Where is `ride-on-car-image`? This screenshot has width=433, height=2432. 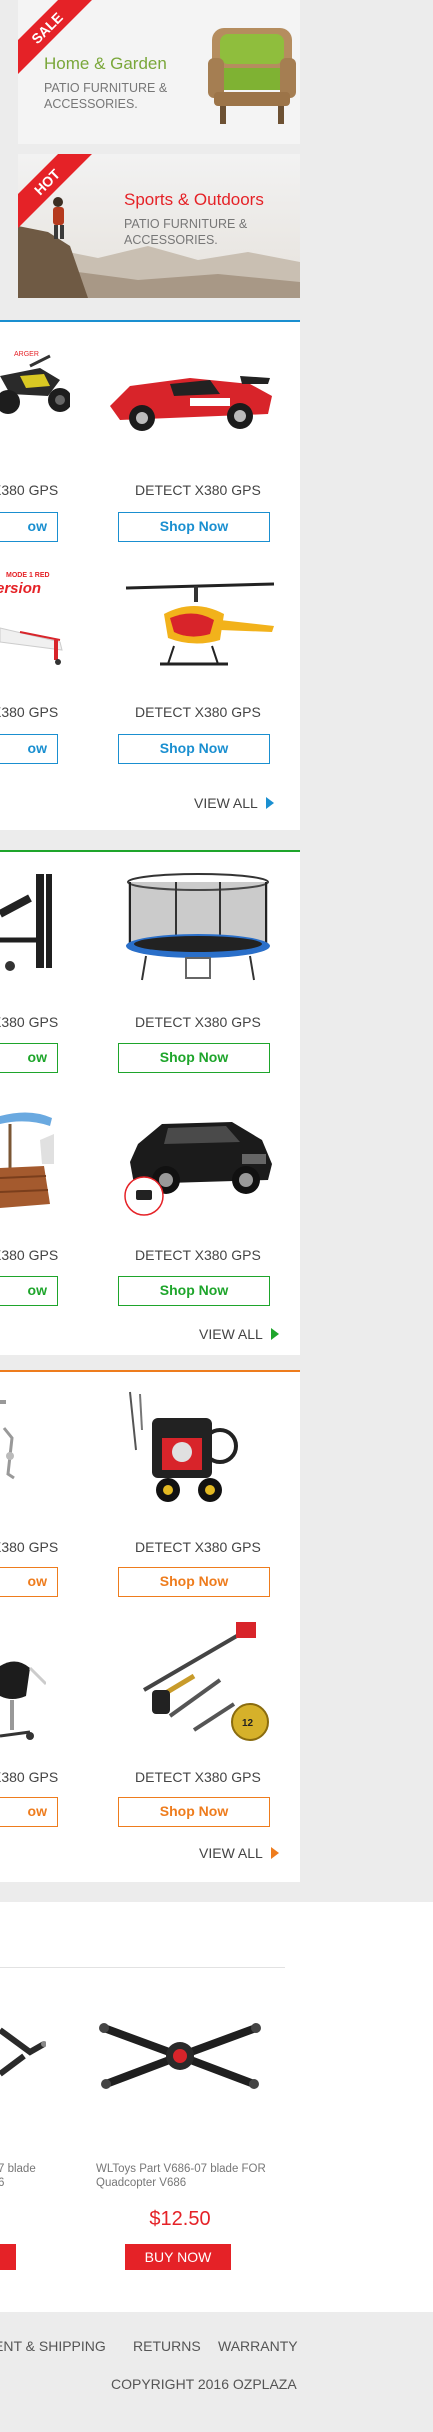 ride-on-car-image is located at coordinates (198, 1169).